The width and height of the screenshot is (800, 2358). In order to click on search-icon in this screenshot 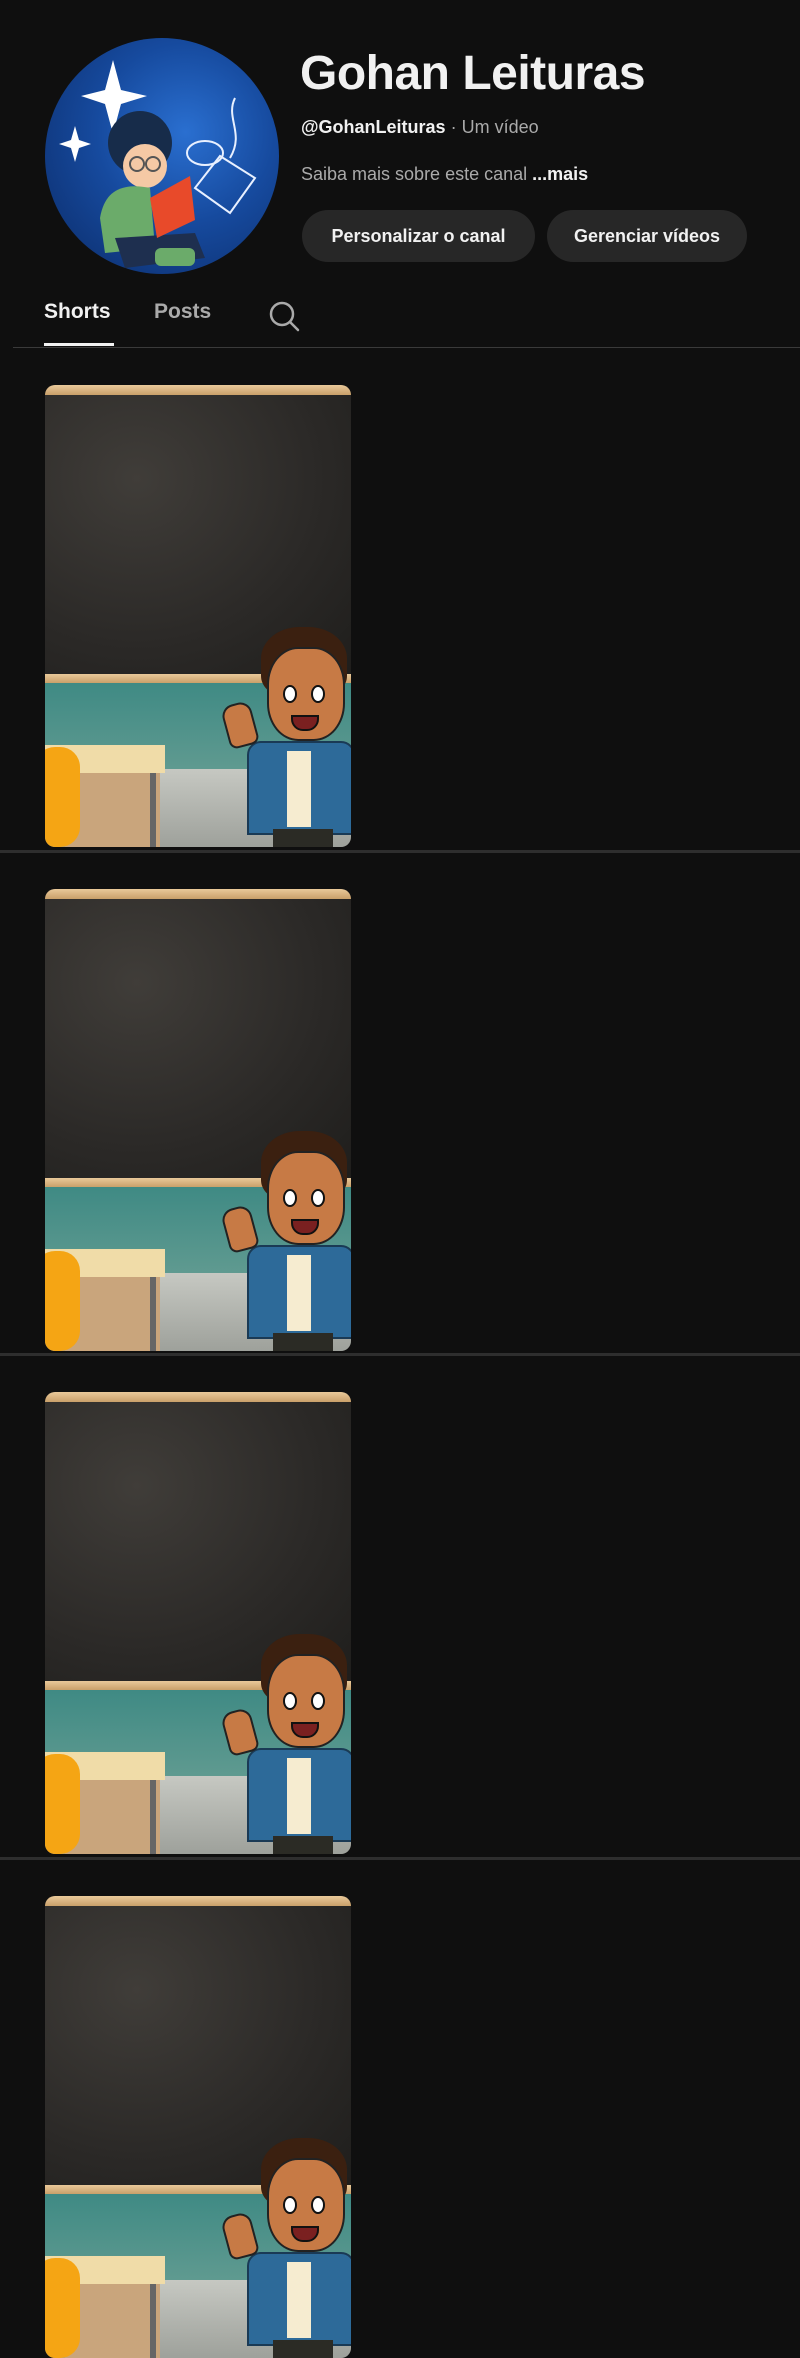, I will do `click(284, 316)`.